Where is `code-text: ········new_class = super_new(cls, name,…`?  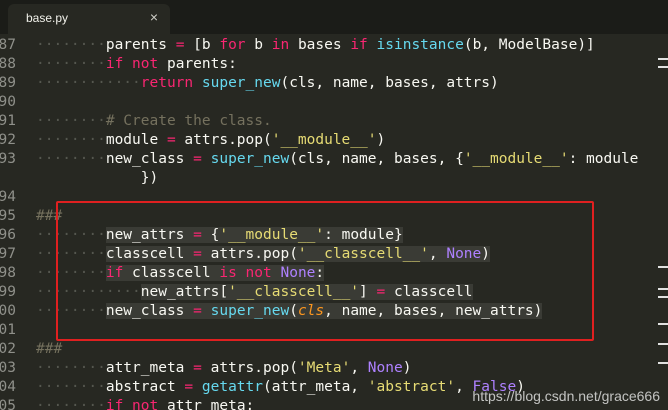 code-text: ········new_class = super_new(cls, name,… is located at coordinates (337, 159).